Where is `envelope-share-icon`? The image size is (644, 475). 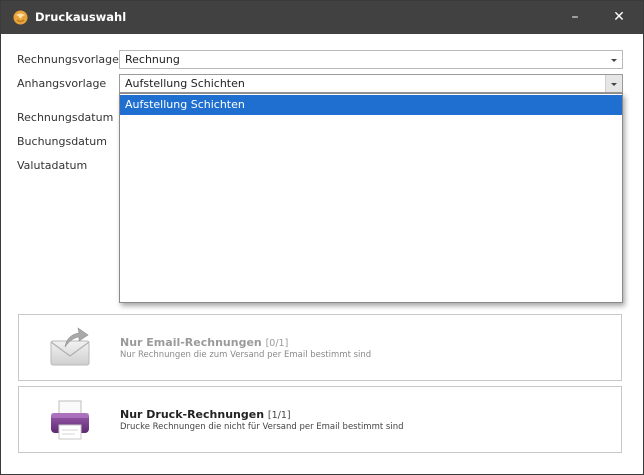 envelope-share-icon is located at coordinates (70, 346).